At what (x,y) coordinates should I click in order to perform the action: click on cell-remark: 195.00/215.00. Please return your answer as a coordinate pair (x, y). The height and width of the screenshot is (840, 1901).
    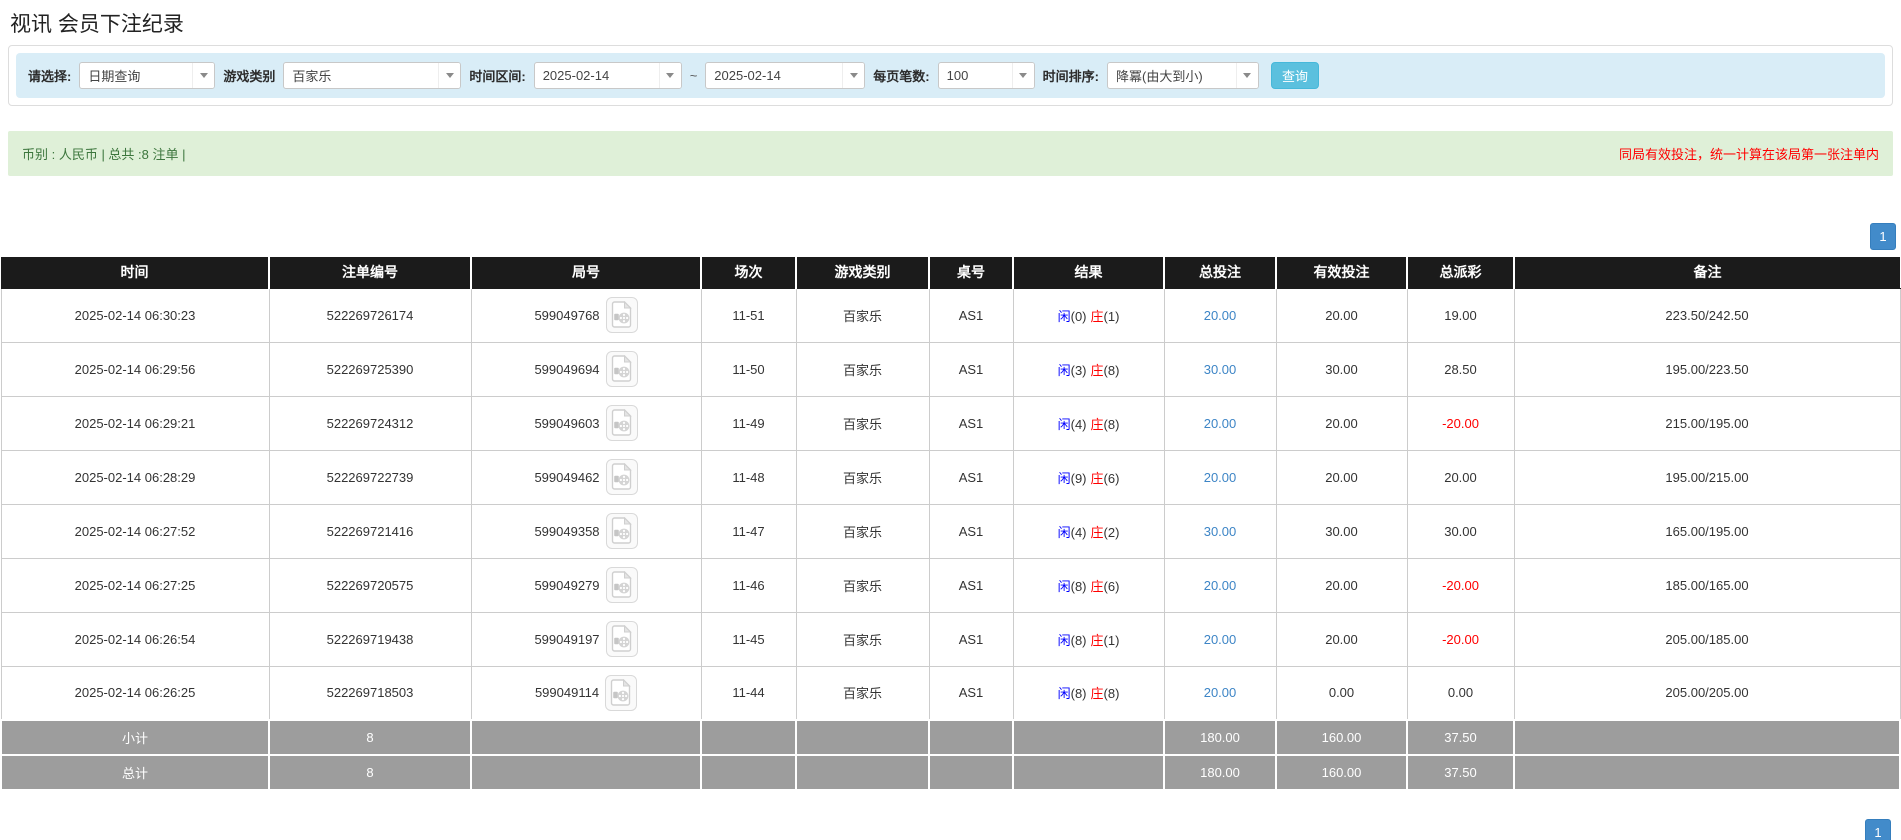
    Looking at the image, I should click on (1707, 477).